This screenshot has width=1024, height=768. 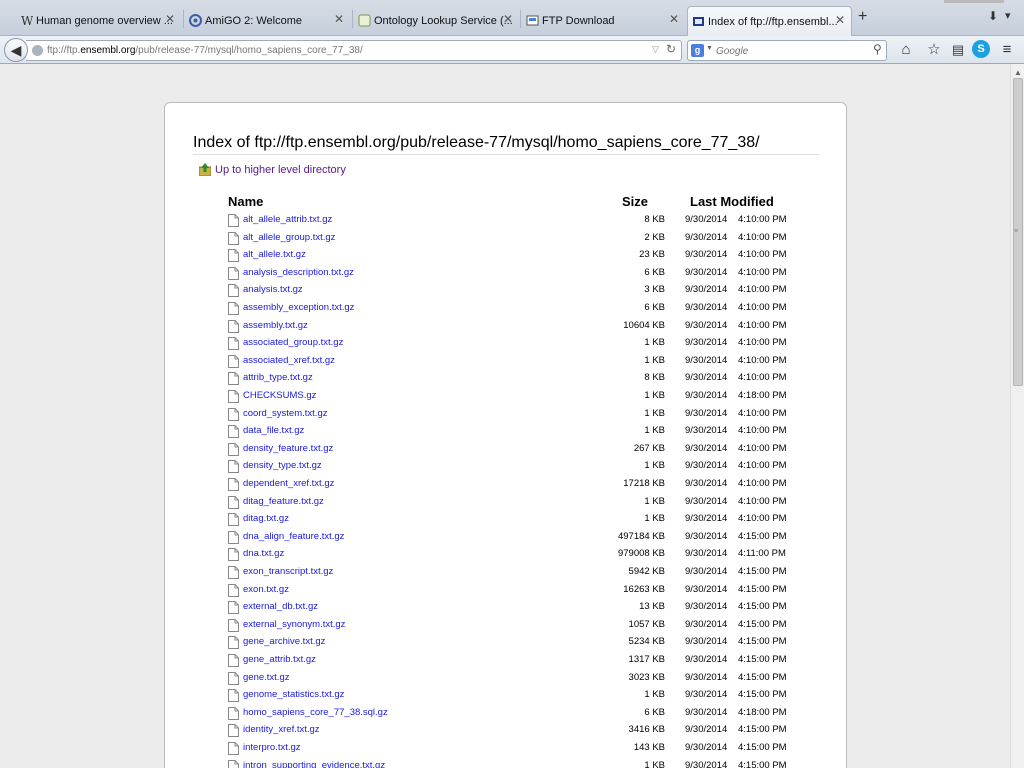 What do you see at coordinates (981, 49) in the screenshot?
I see `skype-icon: S` at bounding box center [981, 49].